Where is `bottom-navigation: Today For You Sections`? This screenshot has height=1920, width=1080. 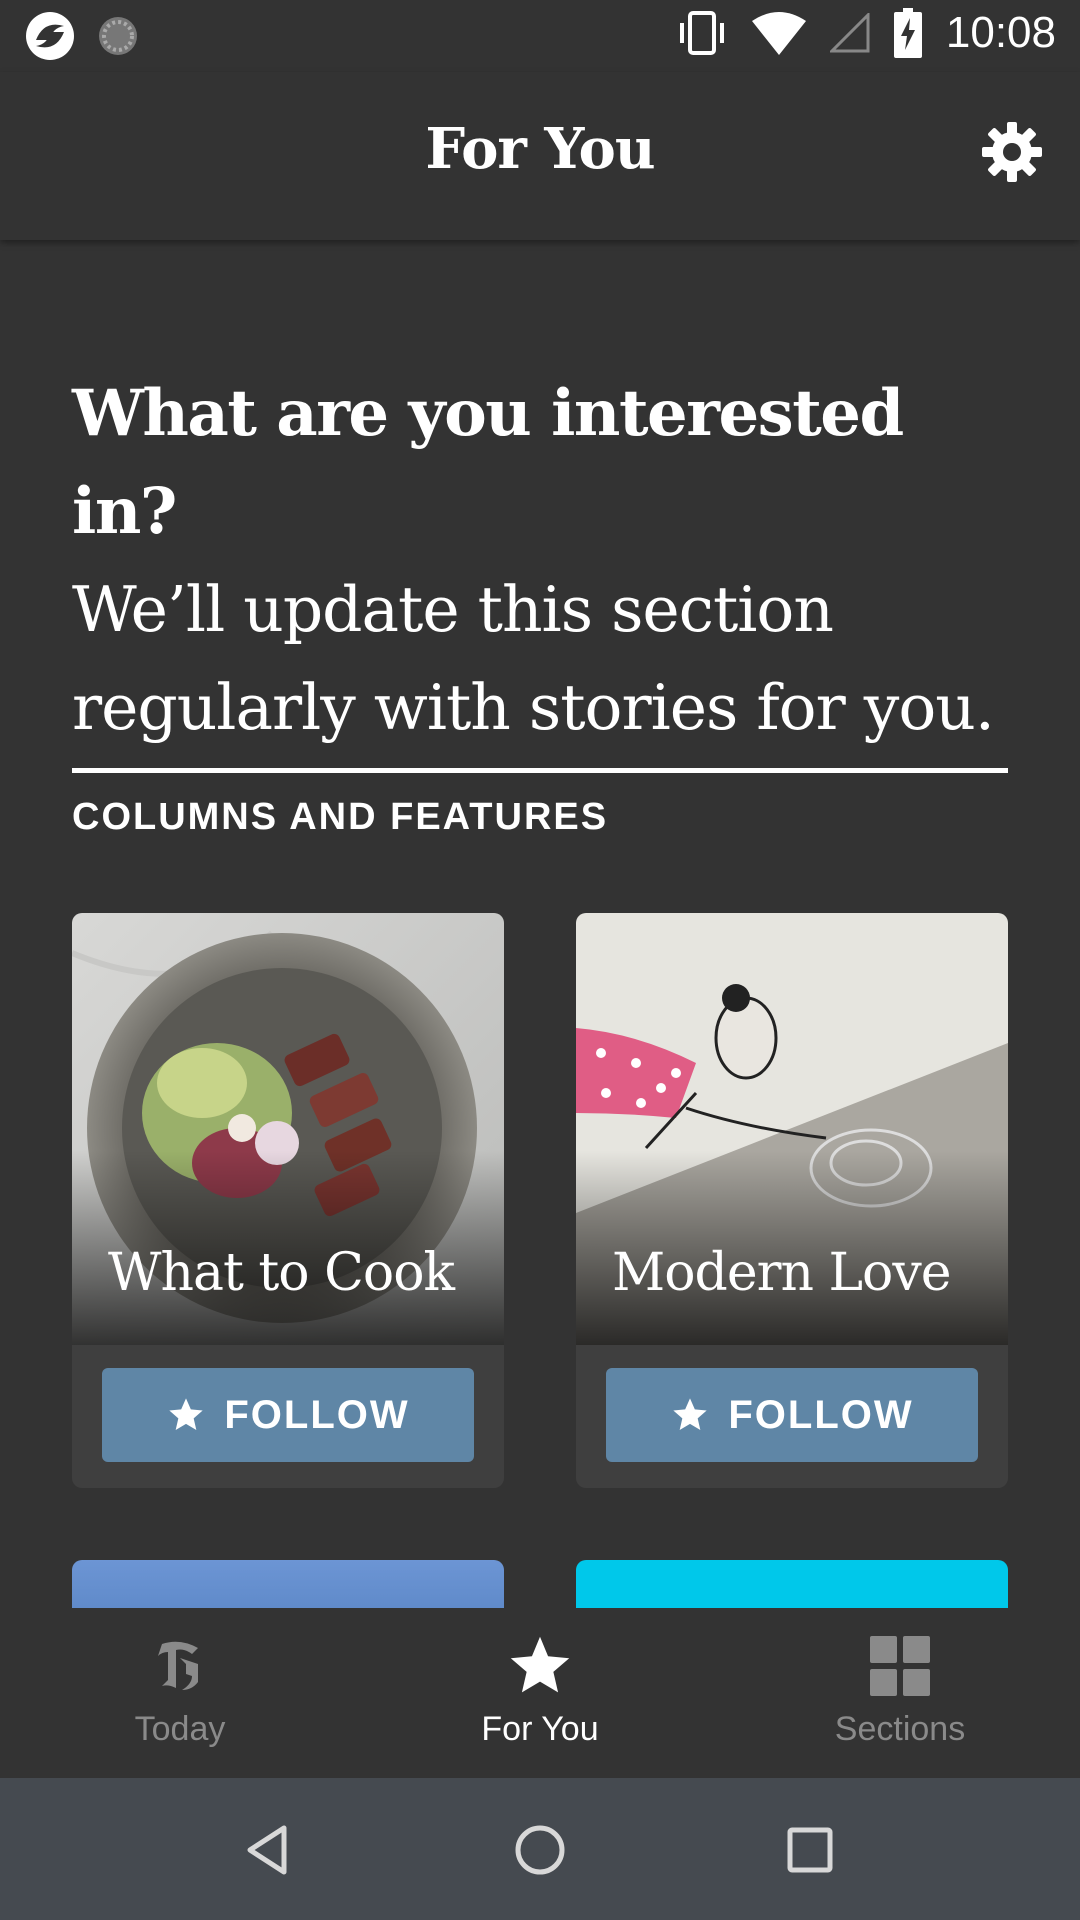 bottom-navigation: Today For You Sections is located at coordinates (540, 1693).